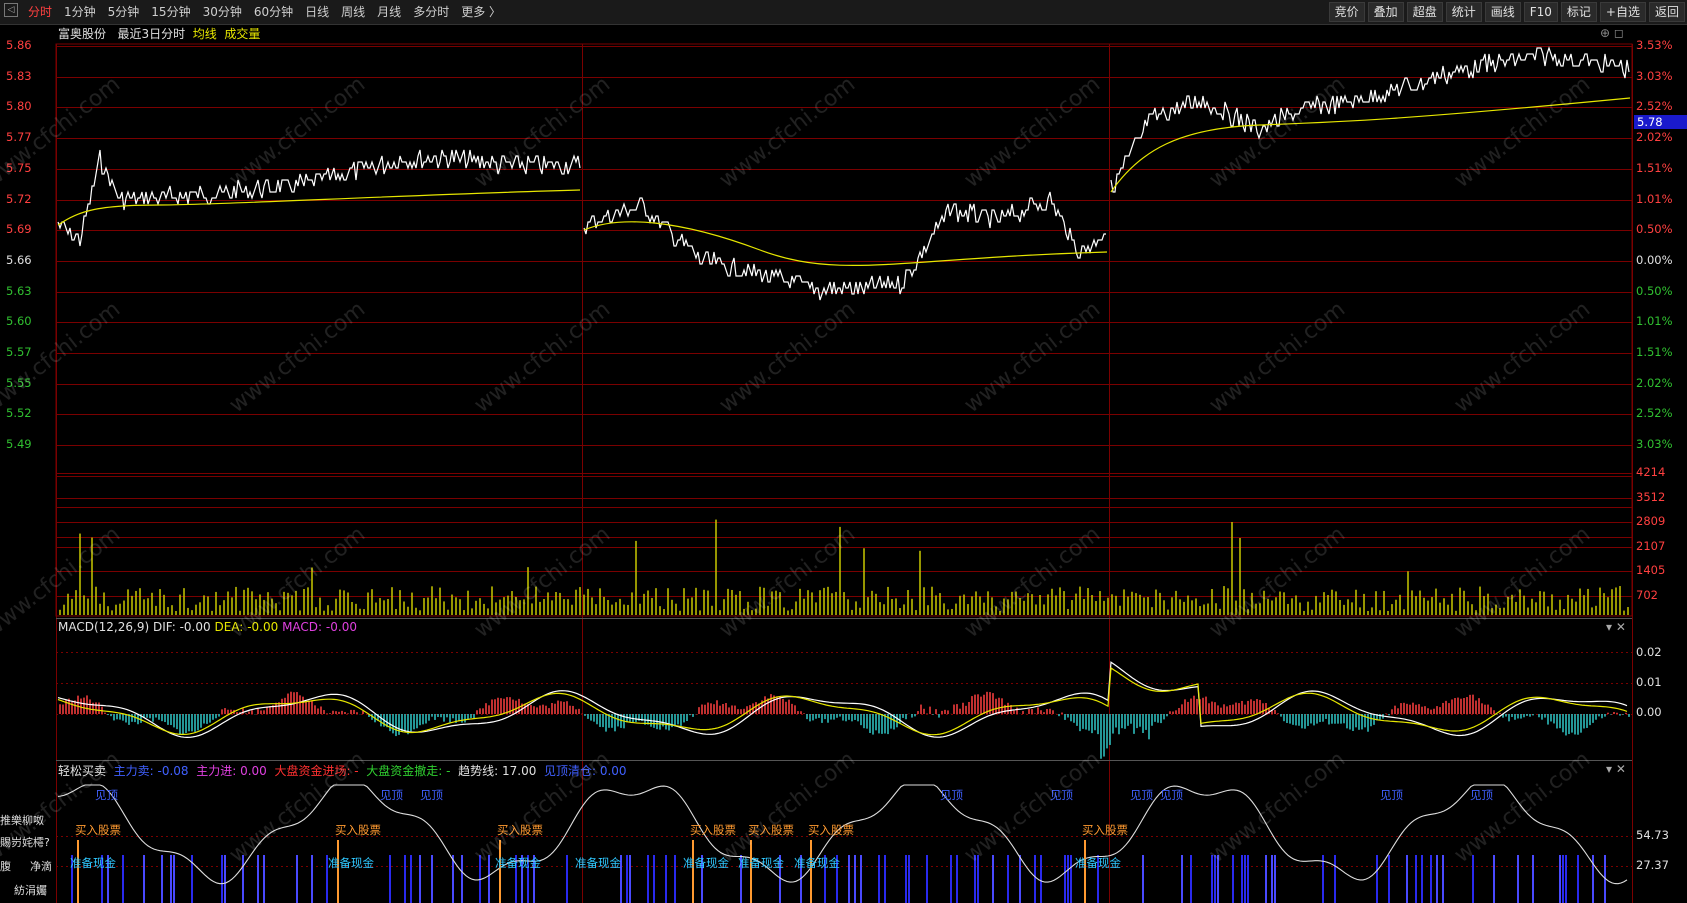 Image resolution: width=1687 pixels, height=903 pixels. Describe the element at coordinates (231, 771) in the screenshot. I see `main-buy: 主力进: 0.00` at that location.